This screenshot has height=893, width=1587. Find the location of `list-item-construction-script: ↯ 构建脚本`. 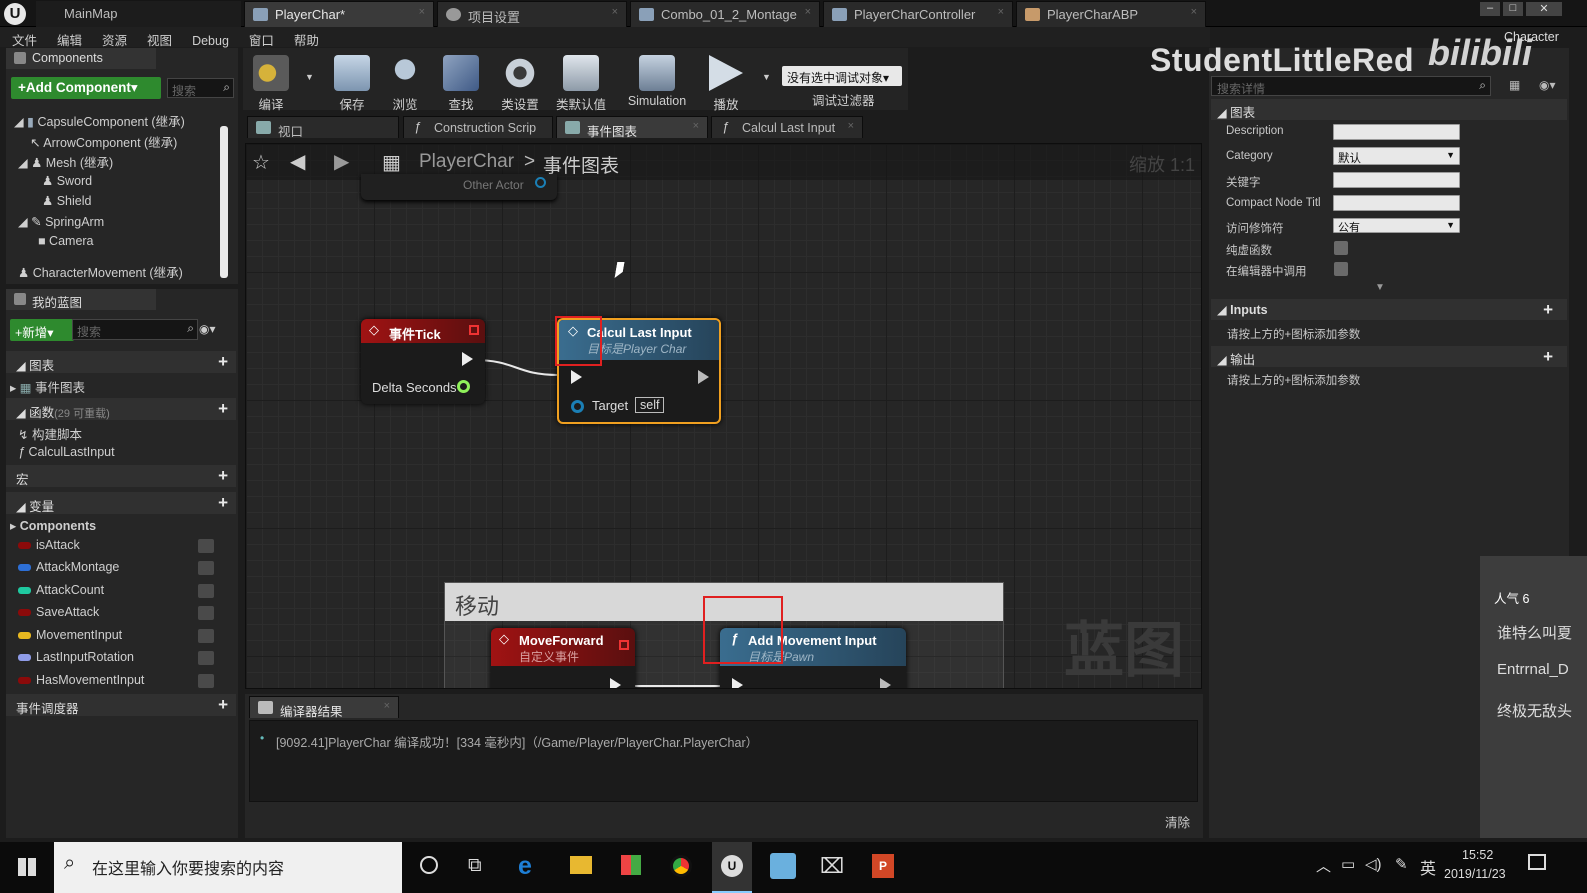

list-item-construction-script: ↯ 构建脚本 is located at coordinates (50, 433).